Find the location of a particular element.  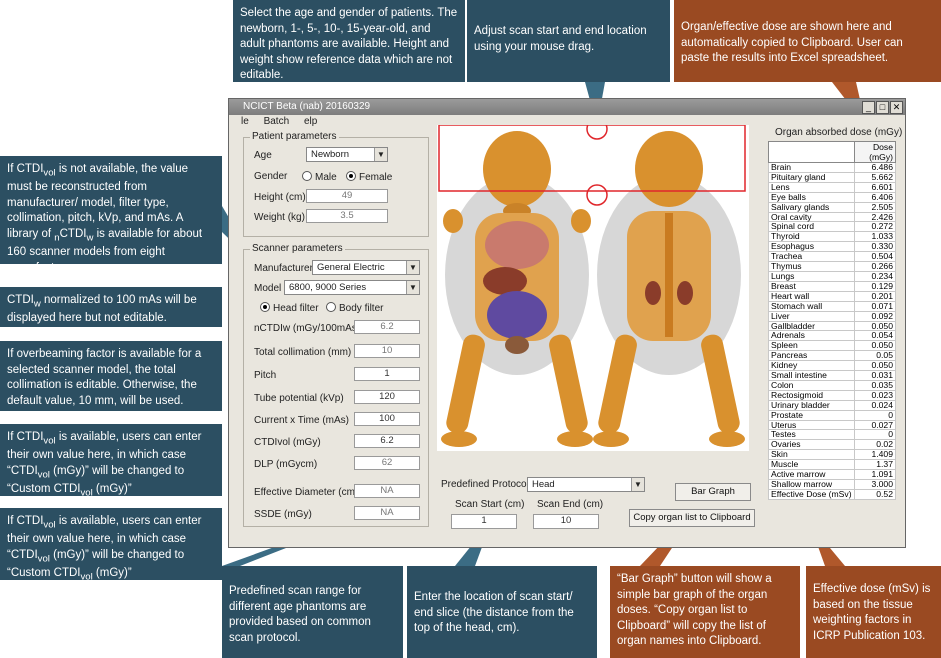

table-row: Active marrow 1.091 is located at coordinates (832, 474).